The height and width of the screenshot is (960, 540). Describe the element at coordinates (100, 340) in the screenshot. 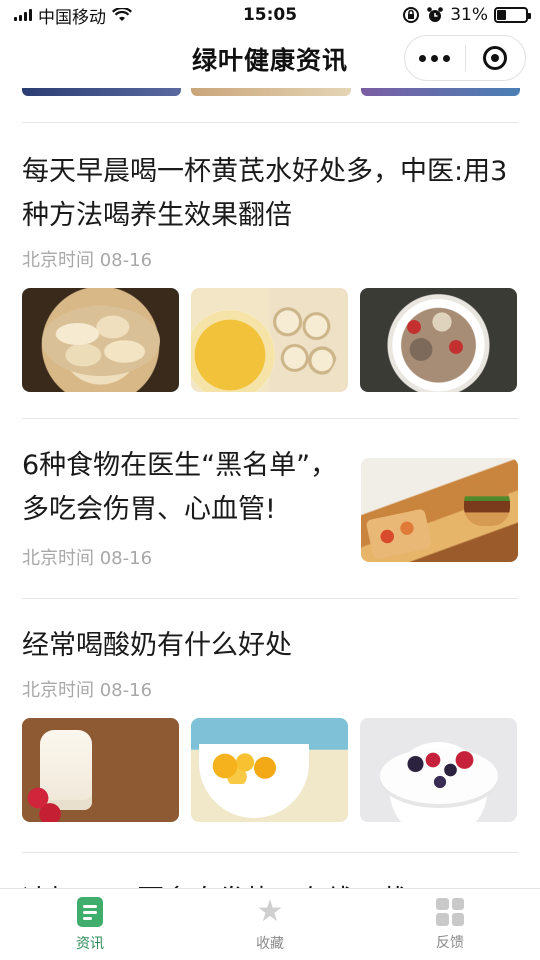

I see `astragalus-slices-image` at that location.